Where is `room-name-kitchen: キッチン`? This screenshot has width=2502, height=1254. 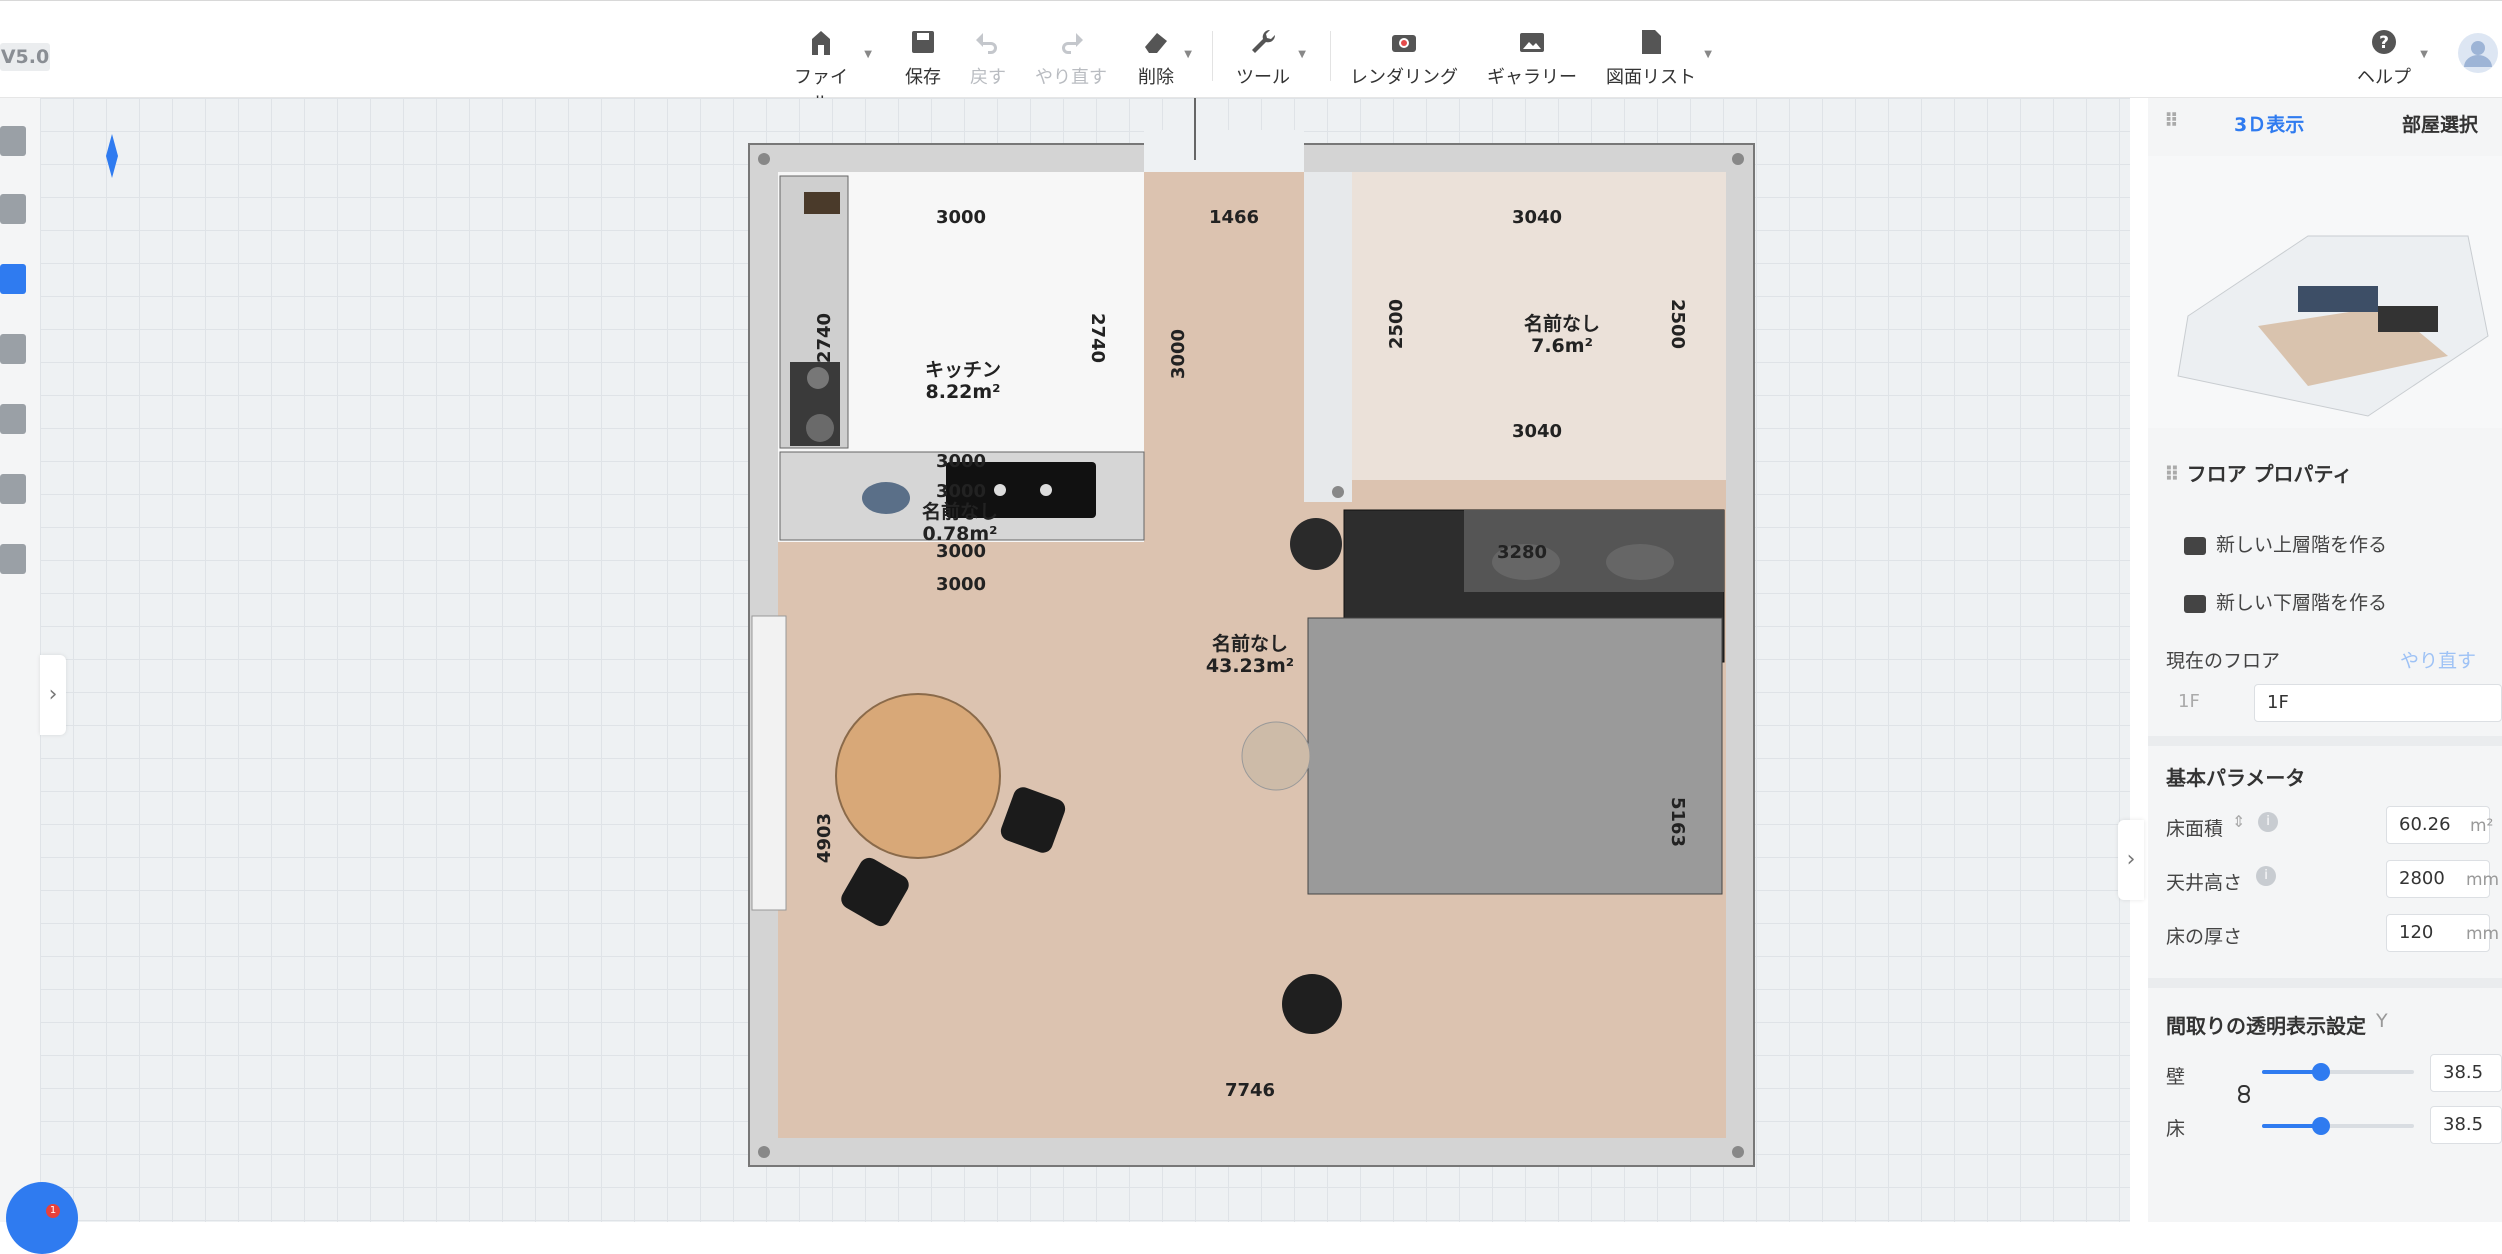 room-name-kitchen: キッチン is located at coordinates (963, 370).